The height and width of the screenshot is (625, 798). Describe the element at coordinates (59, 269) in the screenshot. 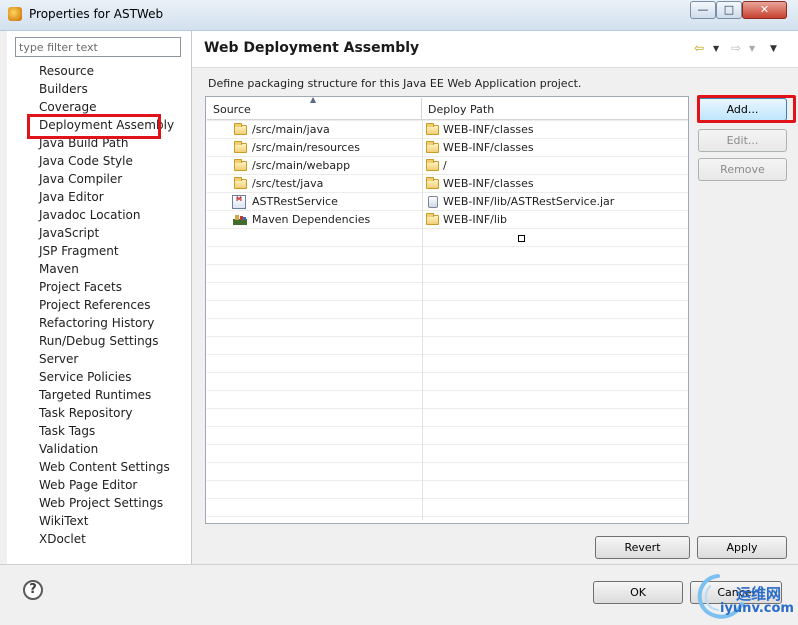

I see `sidebar-item-maven: Maven` at that location.